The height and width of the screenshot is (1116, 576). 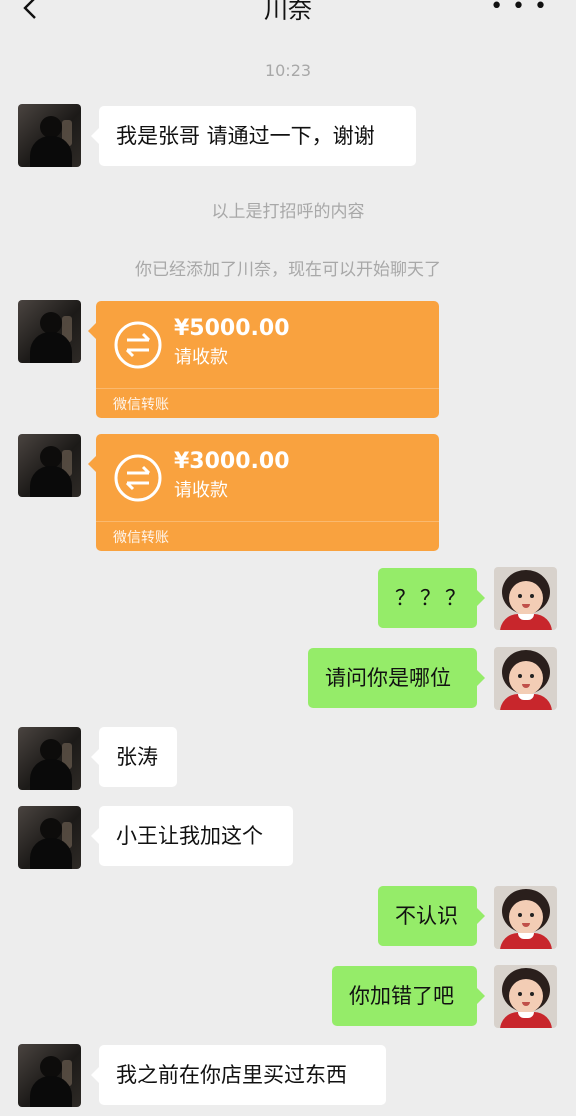 I want to click on more-options-icon: • • •, so click(x=519, y=9).